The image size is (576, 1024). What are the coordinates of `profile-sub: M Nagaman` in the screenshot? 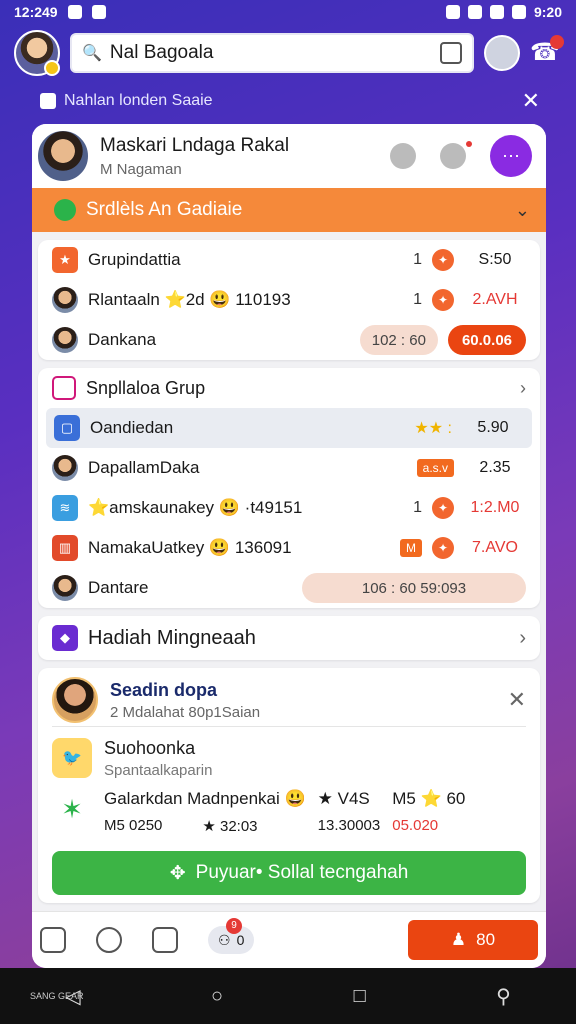 It's located at (141, 169).